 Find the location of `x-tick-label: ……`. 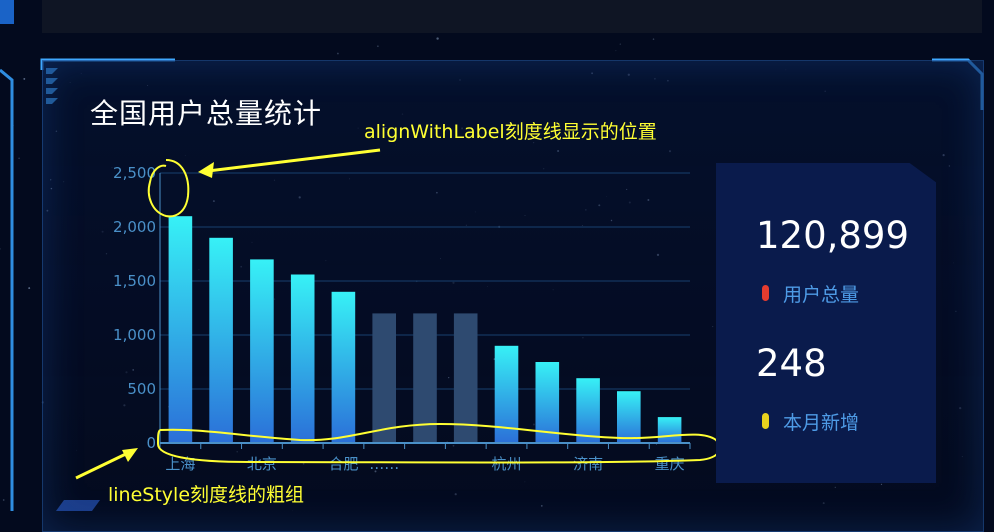

x-tick-label: …… is located at coordinates (384, 464).